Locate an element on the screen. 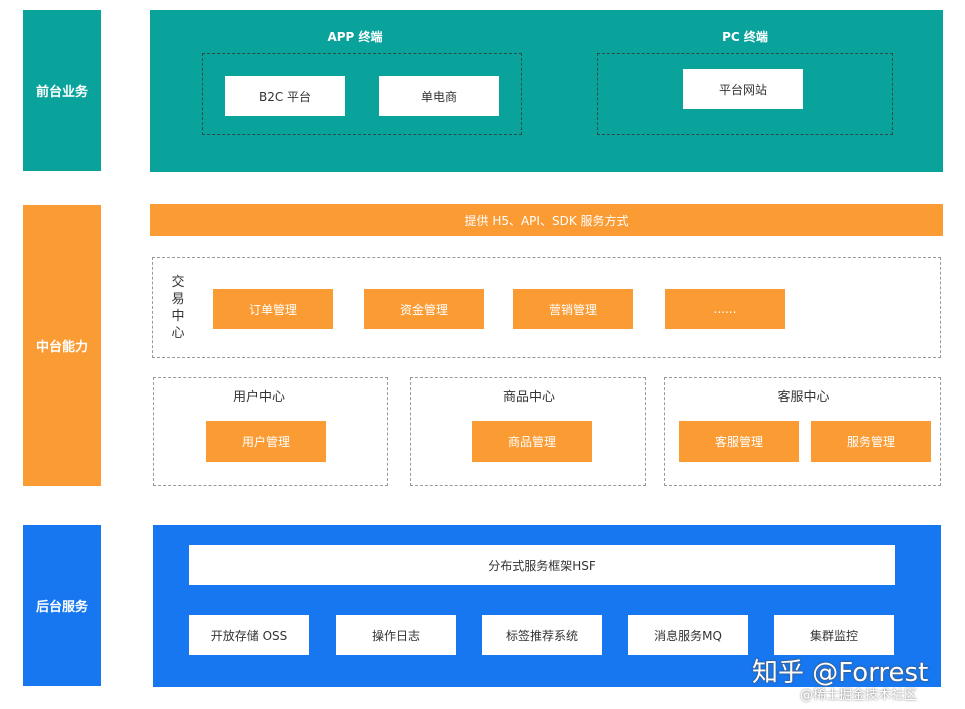  user-center-title: 用户中心 is located at coordinates (258, 397).